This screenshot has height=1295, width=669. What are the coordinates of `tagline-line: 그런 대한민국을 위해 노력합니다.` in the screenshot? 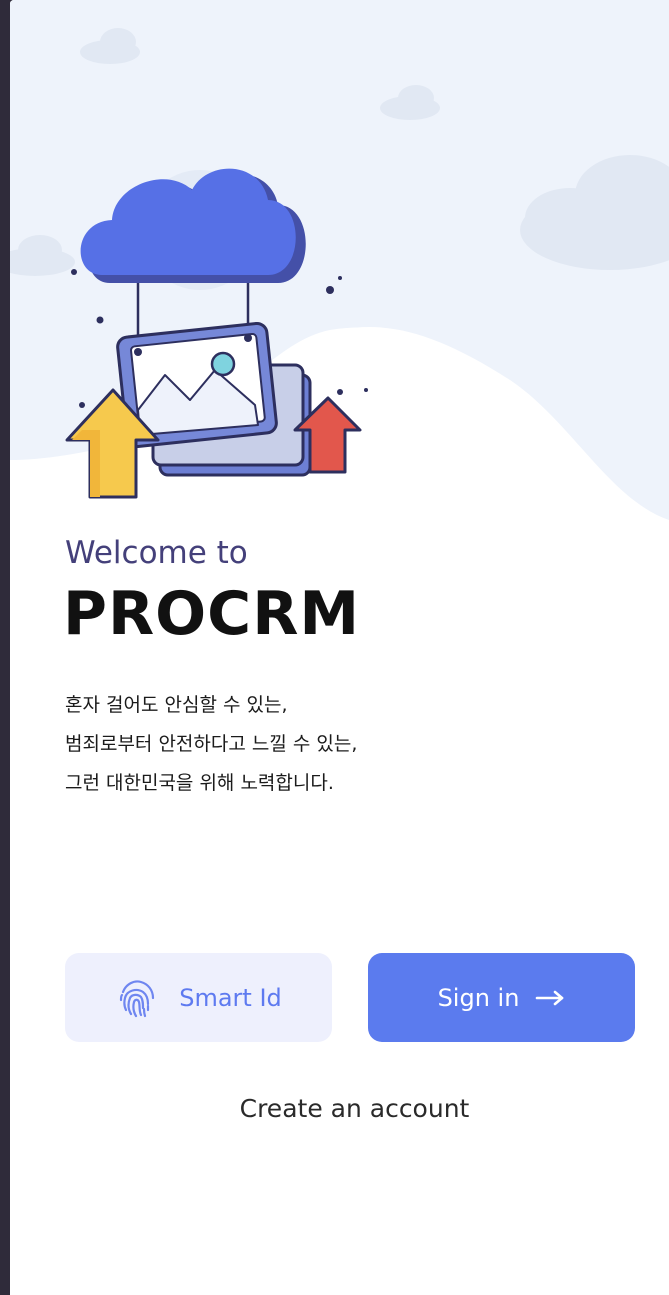 It's located at (199, 783).